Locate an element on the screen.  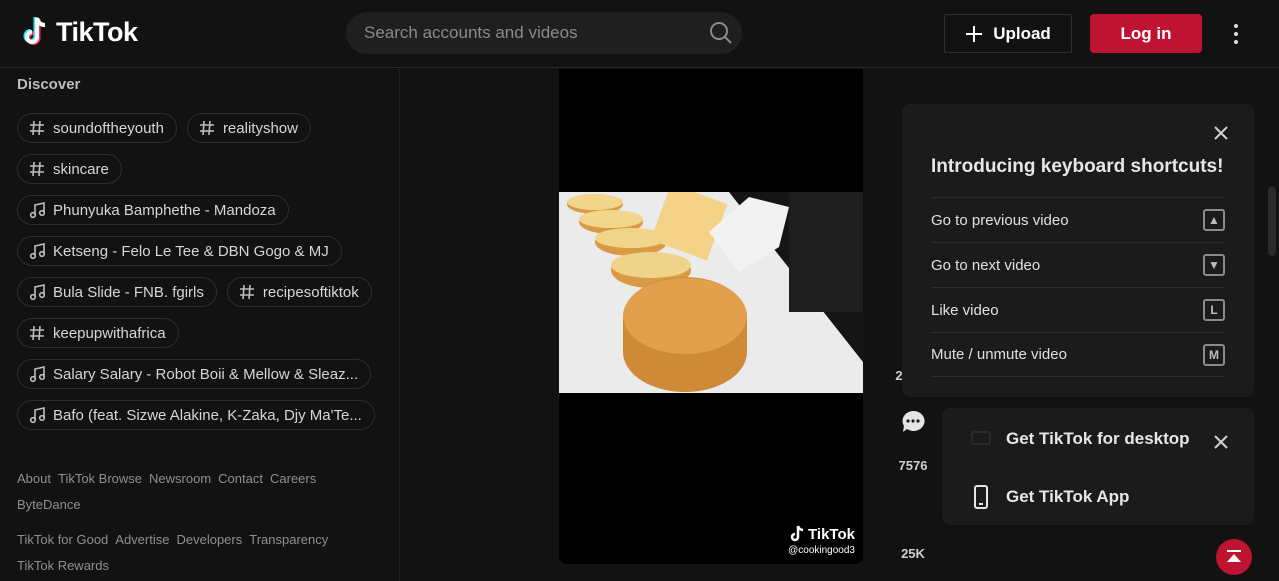
scrollbar is located at coordinates (1272, 221).